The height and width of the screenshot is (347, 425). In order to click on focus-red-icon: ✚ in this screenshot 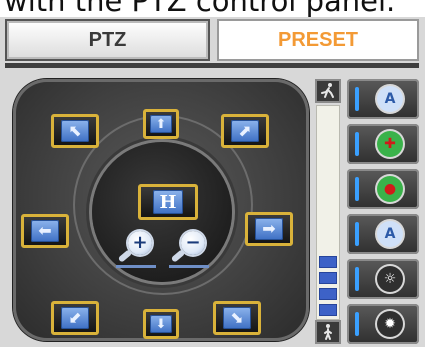, I will do `click(390, 144)`.